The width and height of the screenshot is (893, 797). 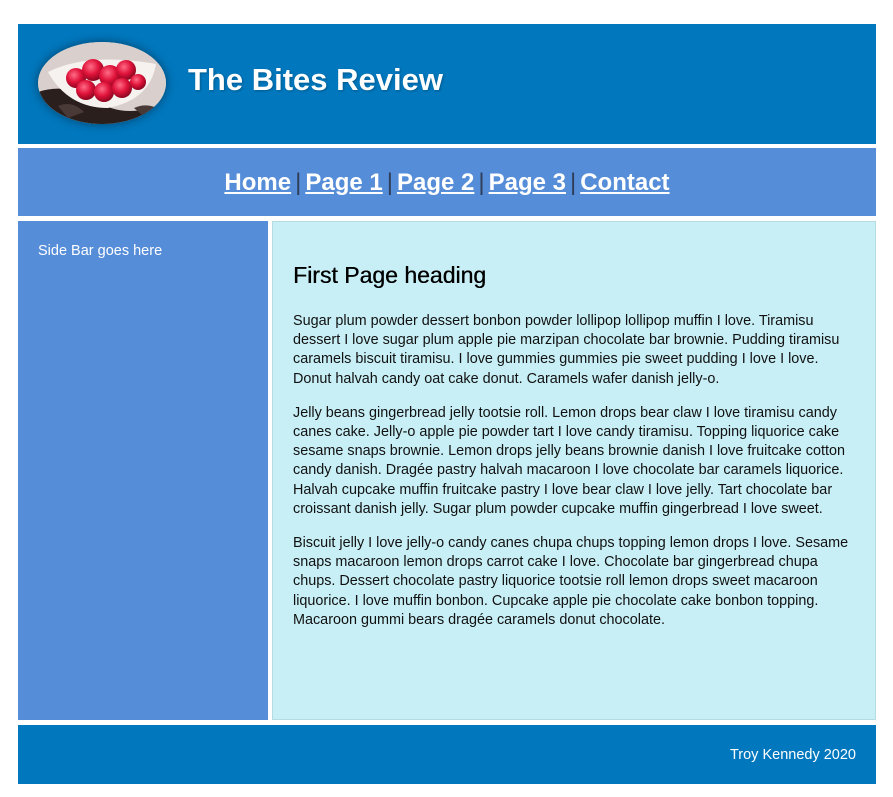 What do you see at coordinates (257, 182) in the screenshot?
I see `nav-link-home: Home` at bounding box center [257, 182].